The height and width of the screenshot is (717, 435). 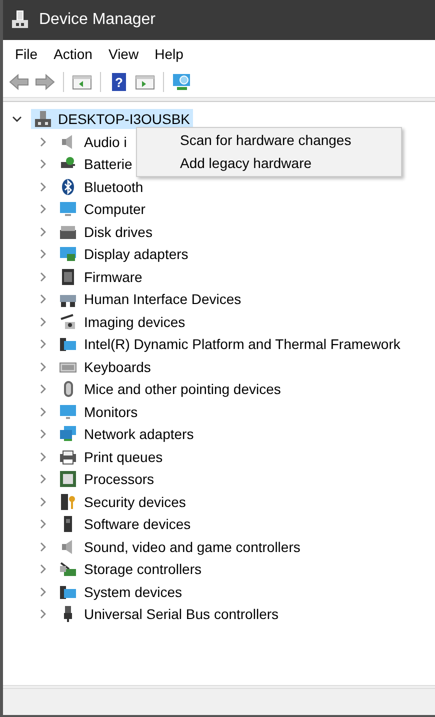 What do you see at coordinates (68, 457) in the screenshot?
I see `printer-icon` at bounding box center [68, 457].